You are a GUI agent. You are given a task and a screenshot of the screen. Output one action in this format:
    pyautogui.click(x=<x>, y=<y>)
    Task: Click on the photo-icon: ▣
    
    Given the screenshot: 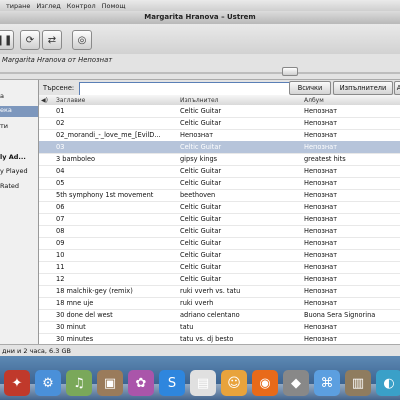 What is the action you would take?
    pyautogui.click(x=110, y=383)
    